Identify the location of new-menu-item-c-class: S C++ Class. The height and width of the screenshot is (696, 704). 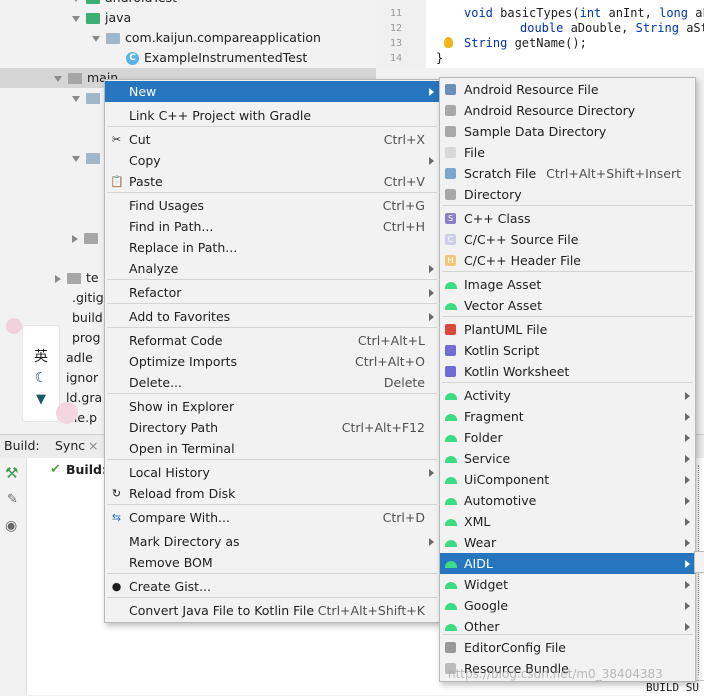
(567, 218).